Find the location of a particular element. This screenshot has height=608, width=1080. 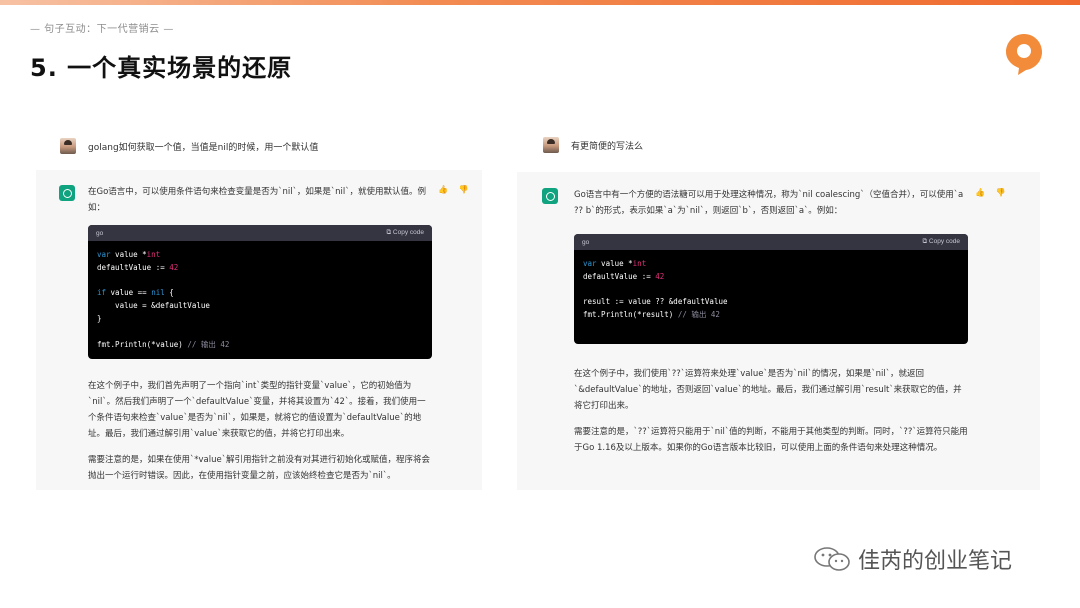

page-title: 5. 一个真实场景的还原 is located at coordinates (161, 68).